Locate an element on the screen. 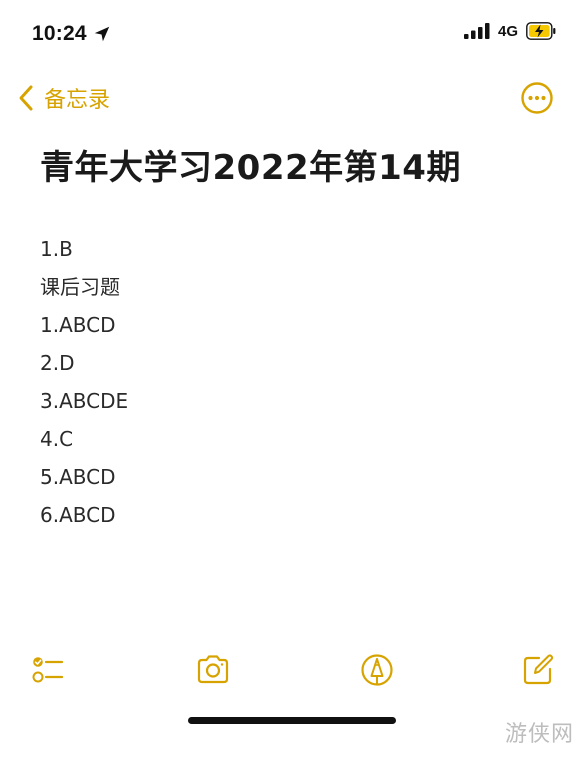 The height and width of the screenshot is (764, 584). back-button: 备忘录 is located at coordinates (63, 98).